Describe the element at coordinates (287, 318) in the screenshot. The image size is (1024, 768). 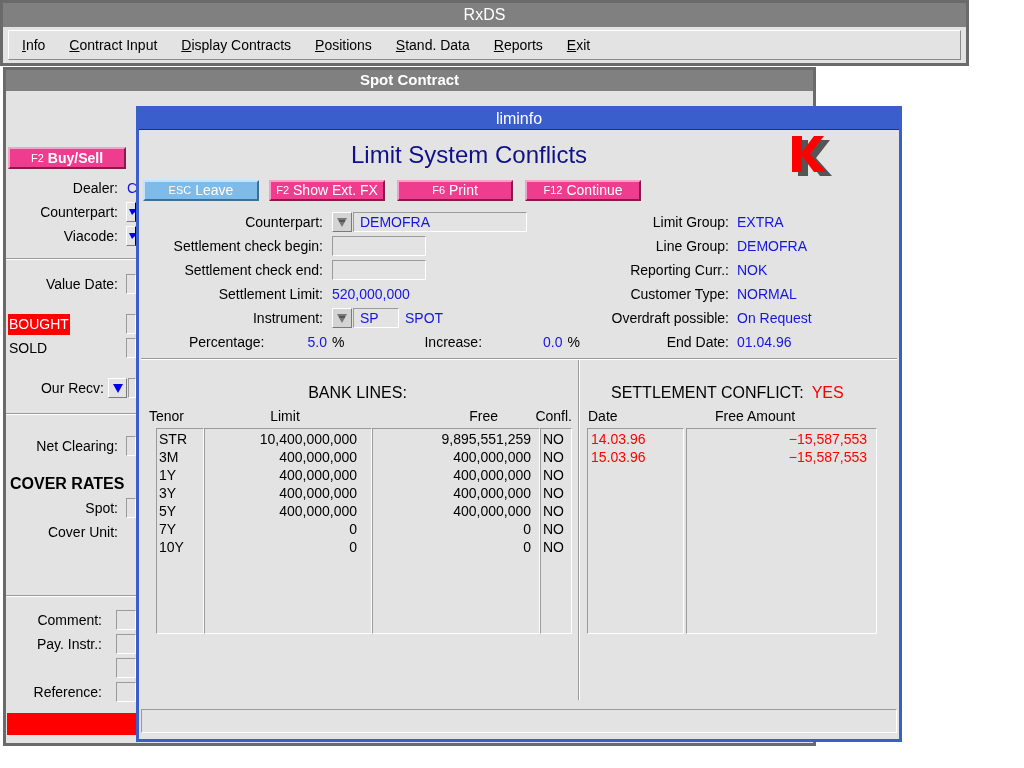
I see `field-label: Instrument:` at that location.